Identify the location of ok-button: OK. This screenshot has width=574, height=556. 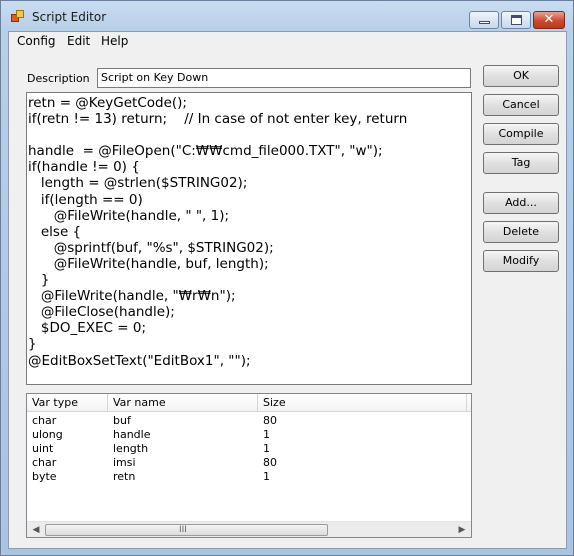
(521, 76).